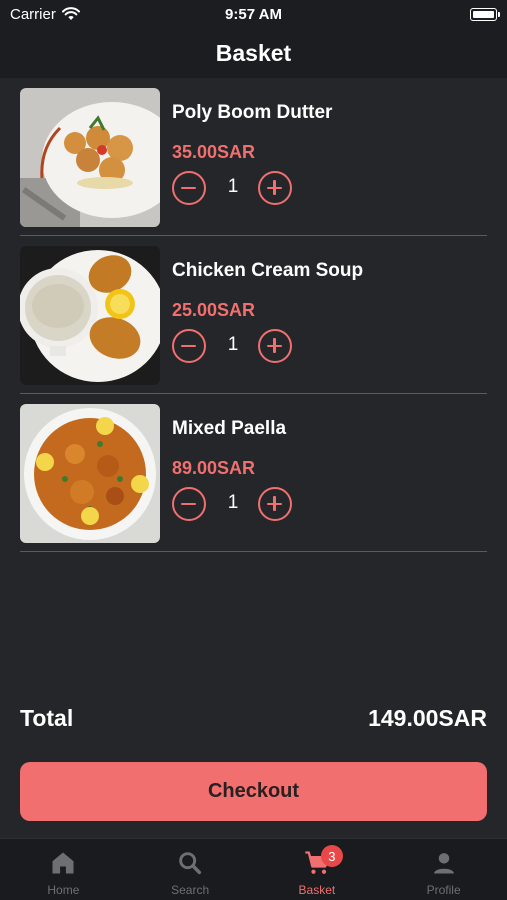  Describe the element at coordinates (253, 14) in the screenshot. I see `status-bar: Carrier 9:57 AM` at that location.